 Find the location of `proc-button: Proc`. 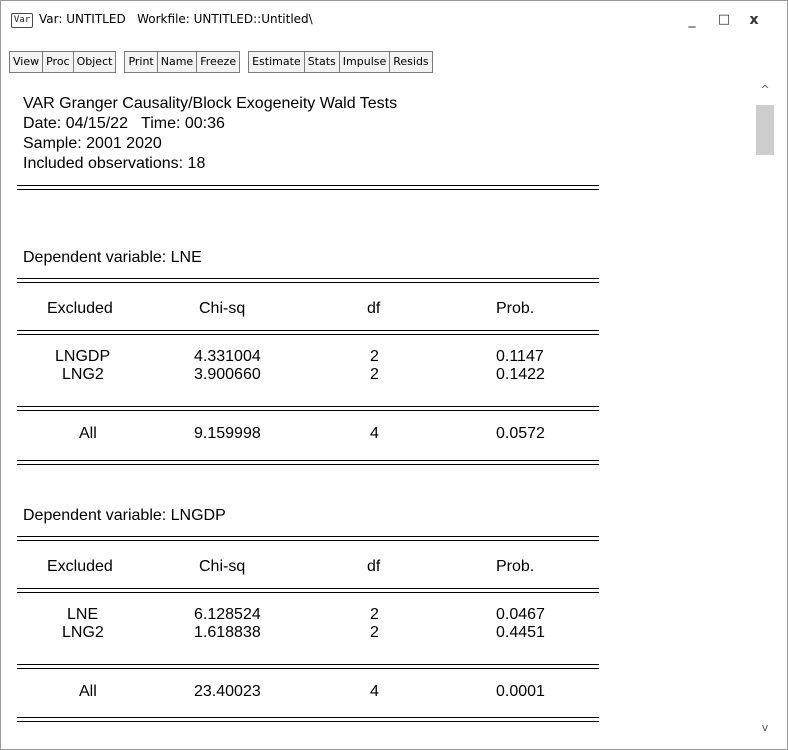

proc-button: Proc is located at coordinates (57, 62).